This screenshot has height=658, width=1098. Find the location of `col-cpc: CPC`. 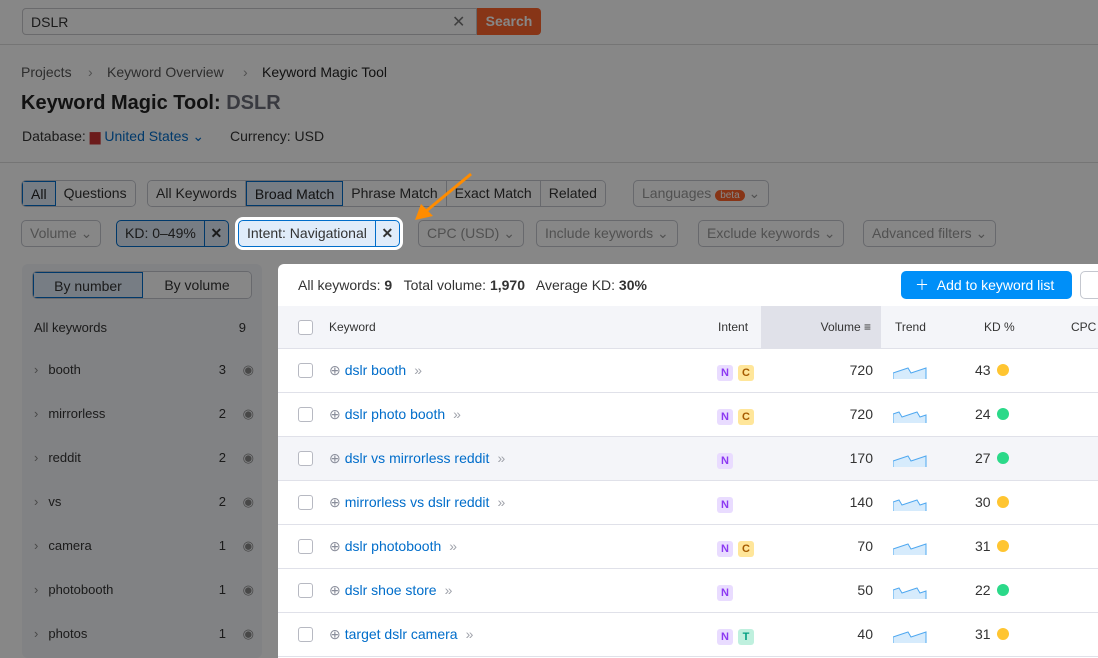

col-cpc: CPC is located at coordinates (1083, 327).